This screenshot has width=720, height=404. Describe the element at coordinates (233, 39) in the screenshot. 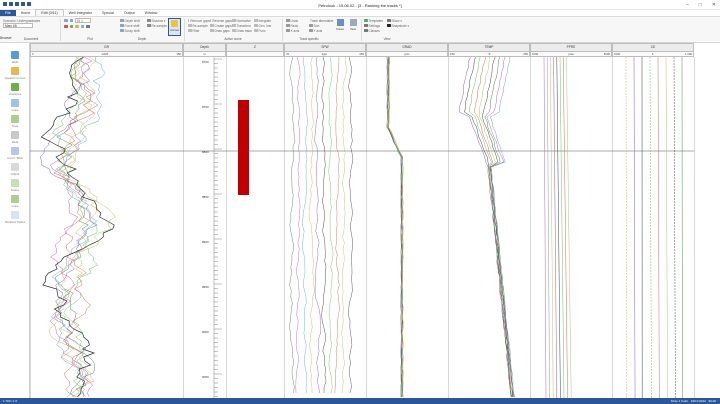

I see `group-label-active-curve: Active curve` at that location.